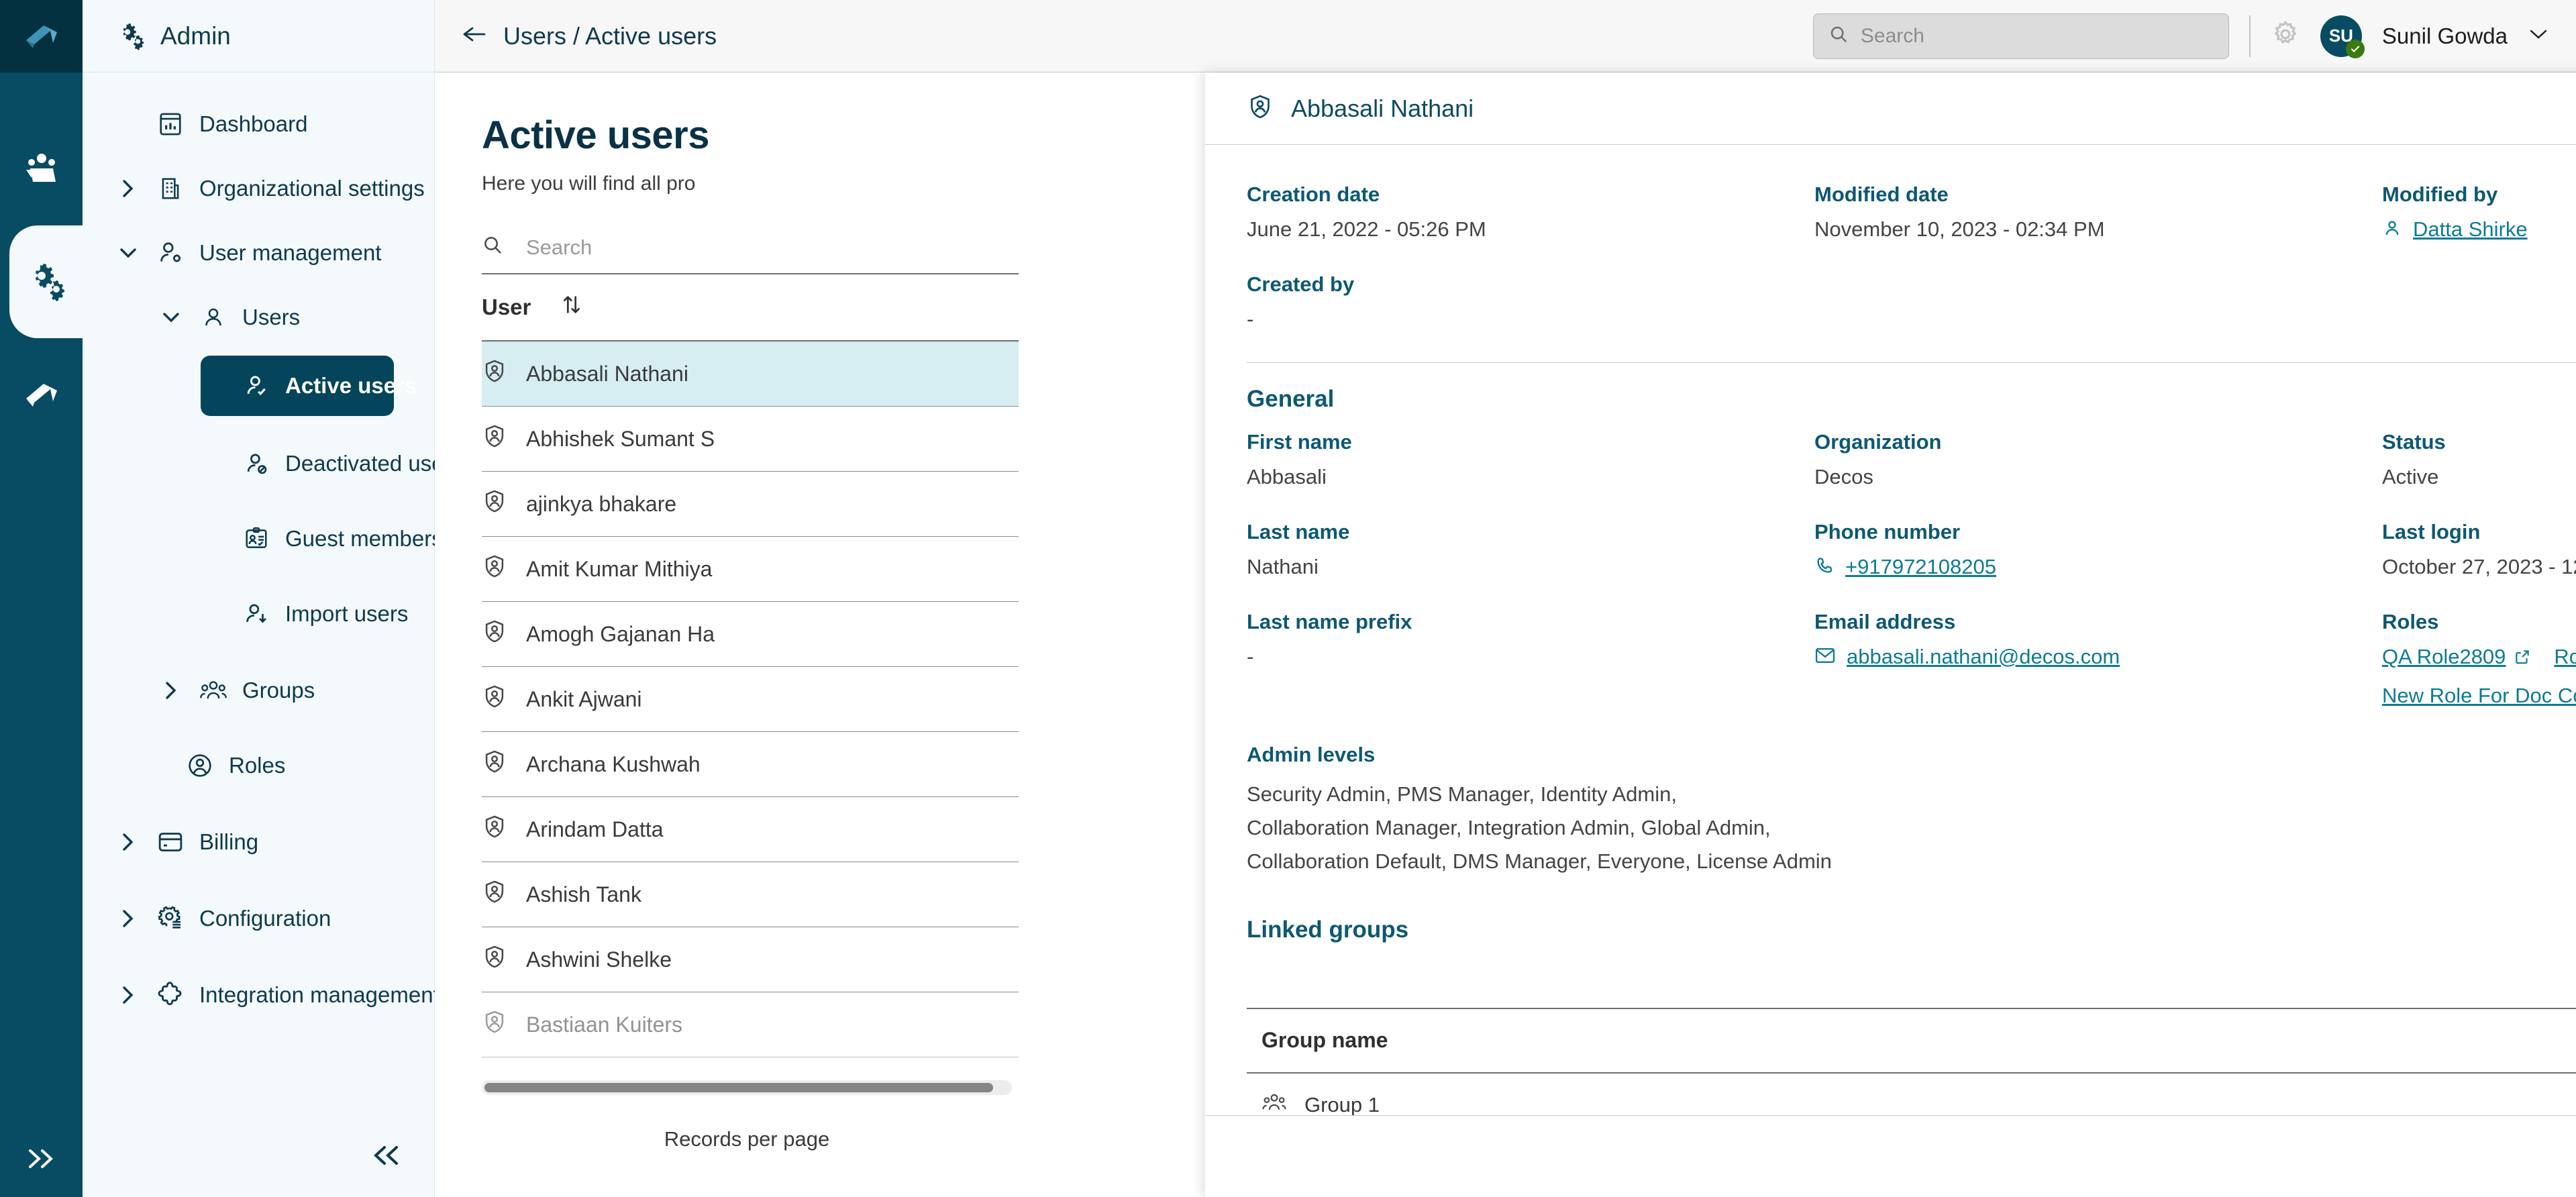  Describe the element at coordinates (747, 1087) in the screenshot. I see `horizontal-scrollbar` at that location.